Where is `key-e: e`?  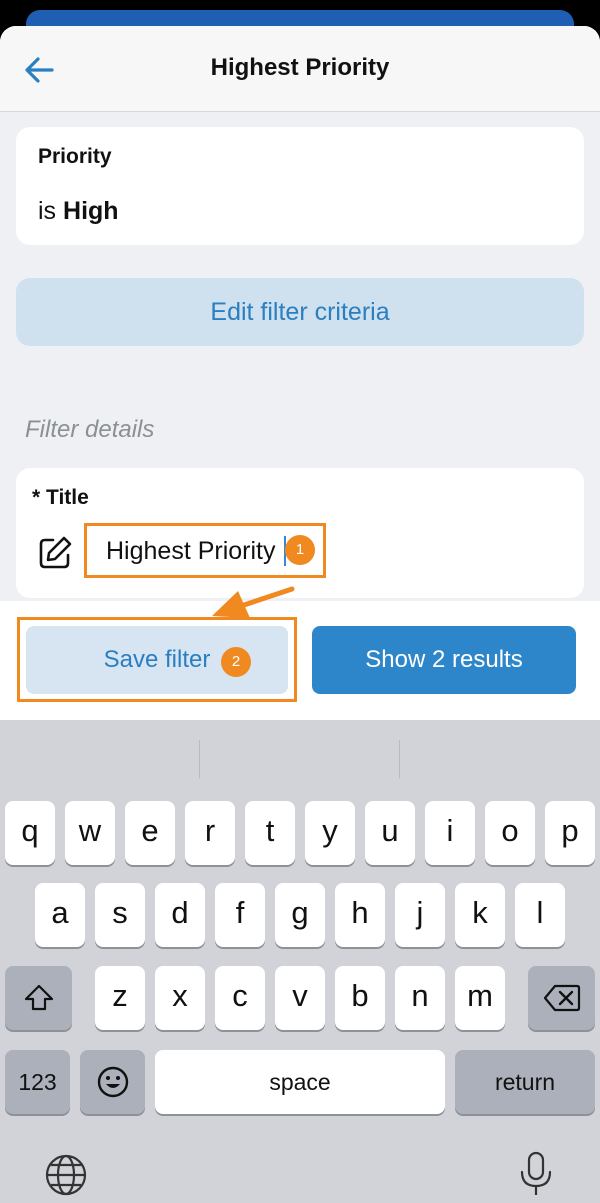 key-e: e is located at coordinates (150, 833).